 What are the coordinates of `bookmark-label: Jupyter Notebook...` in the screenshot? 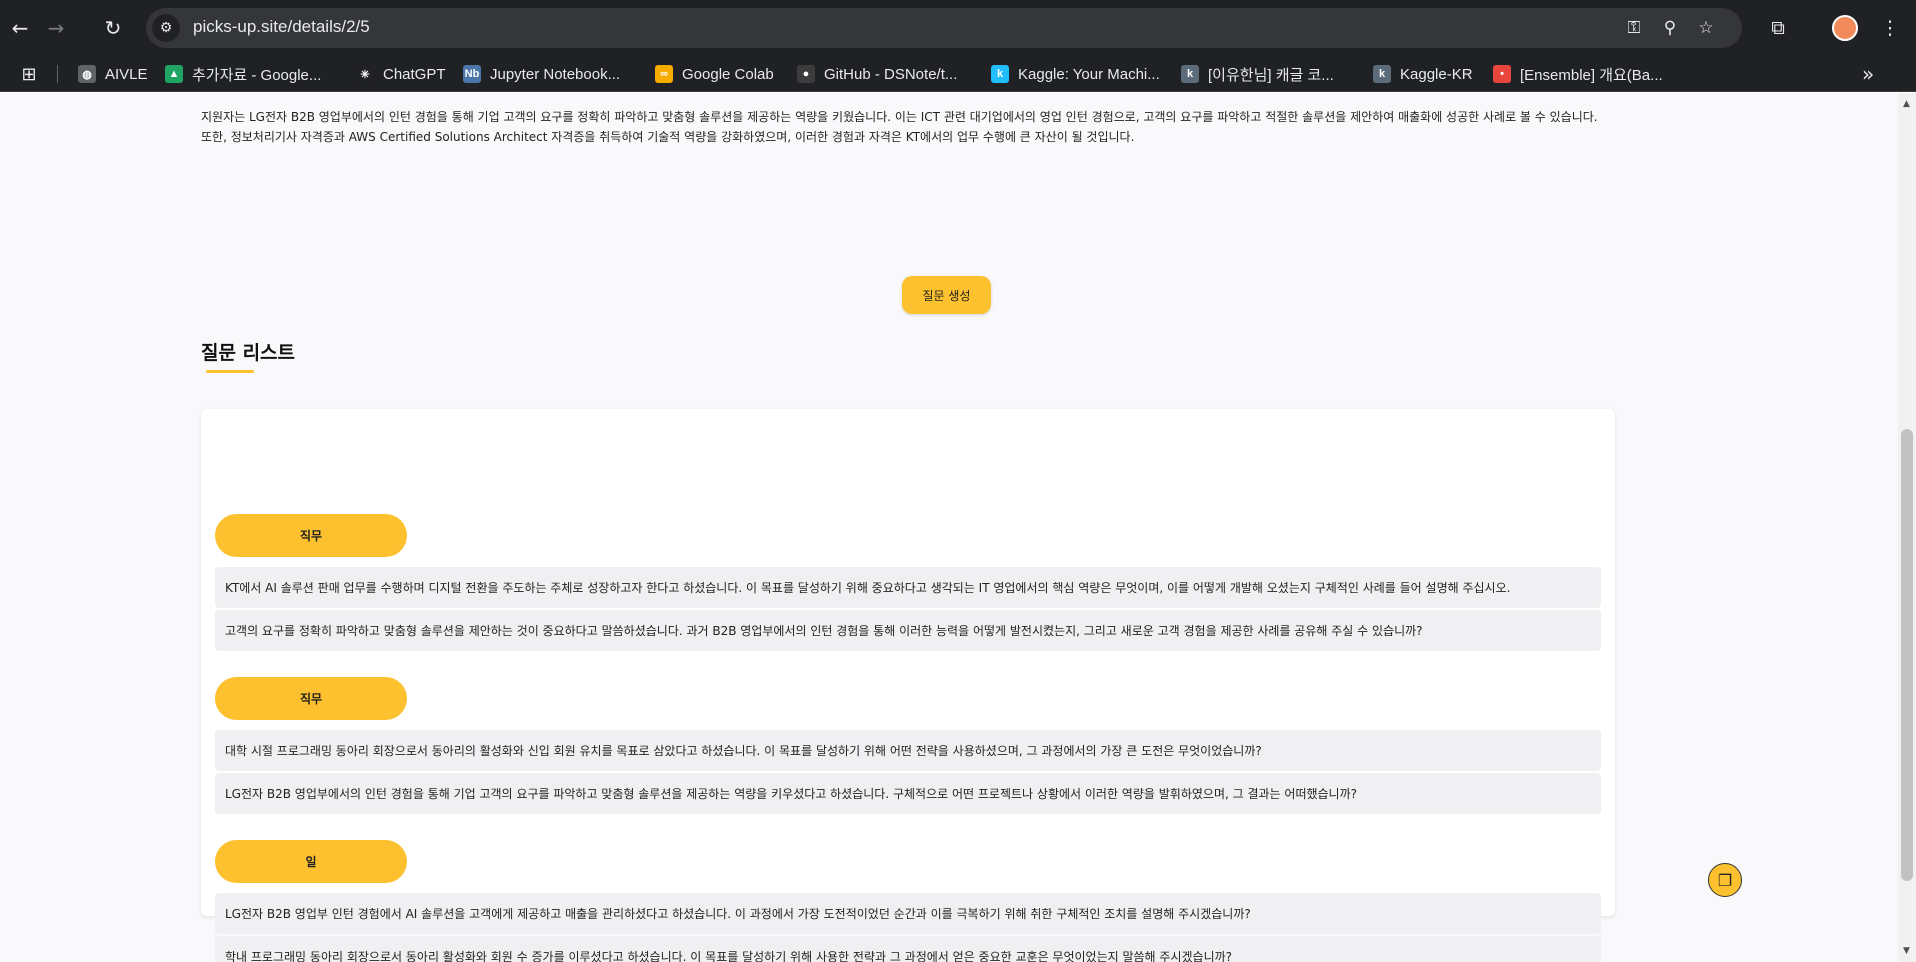 It's located at (555, 74).